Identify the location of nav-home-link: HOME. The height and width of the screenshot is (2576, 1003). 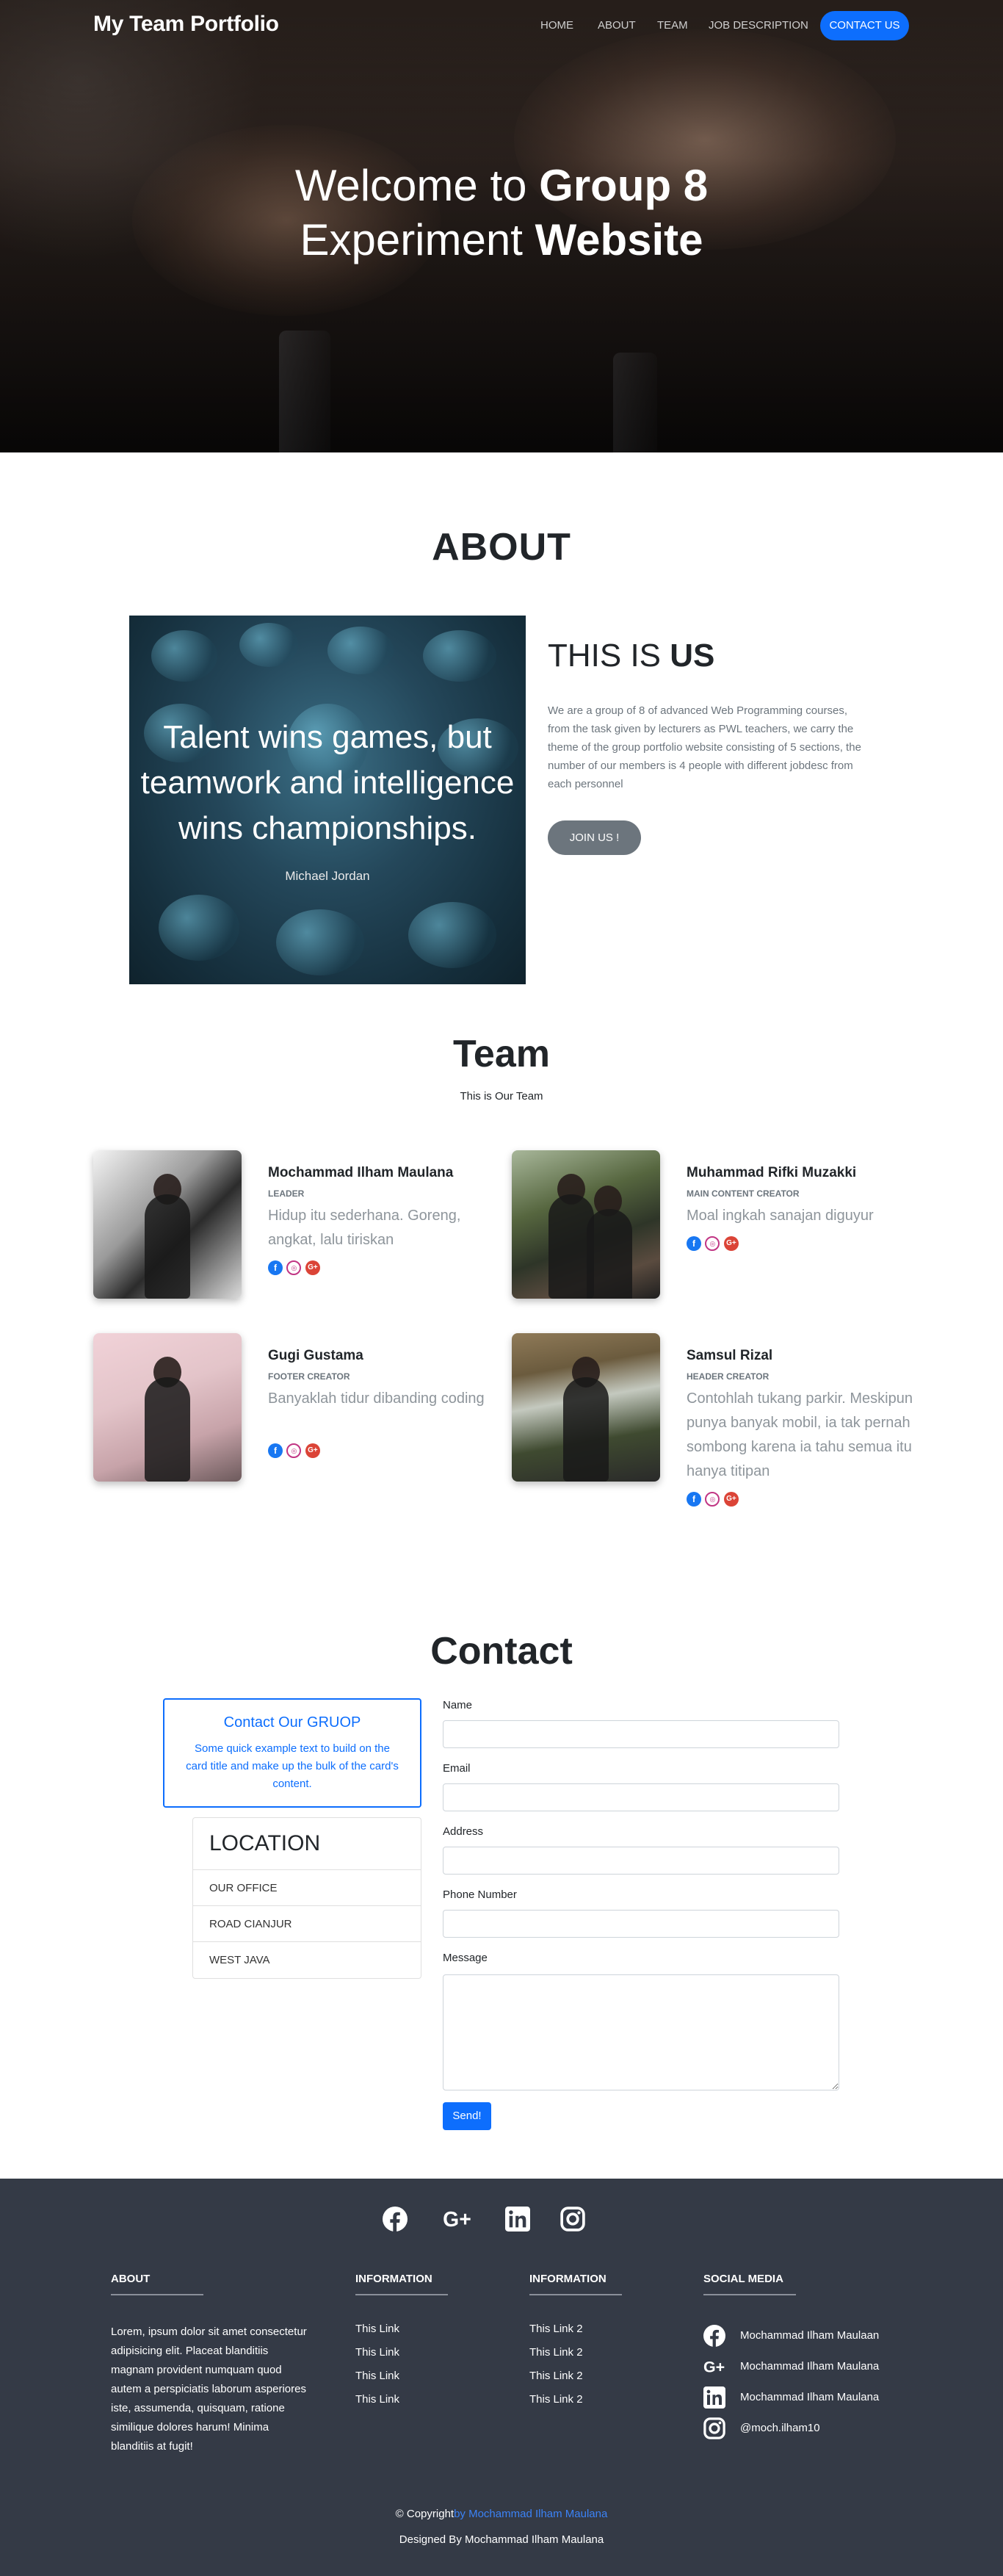
(556, 26).